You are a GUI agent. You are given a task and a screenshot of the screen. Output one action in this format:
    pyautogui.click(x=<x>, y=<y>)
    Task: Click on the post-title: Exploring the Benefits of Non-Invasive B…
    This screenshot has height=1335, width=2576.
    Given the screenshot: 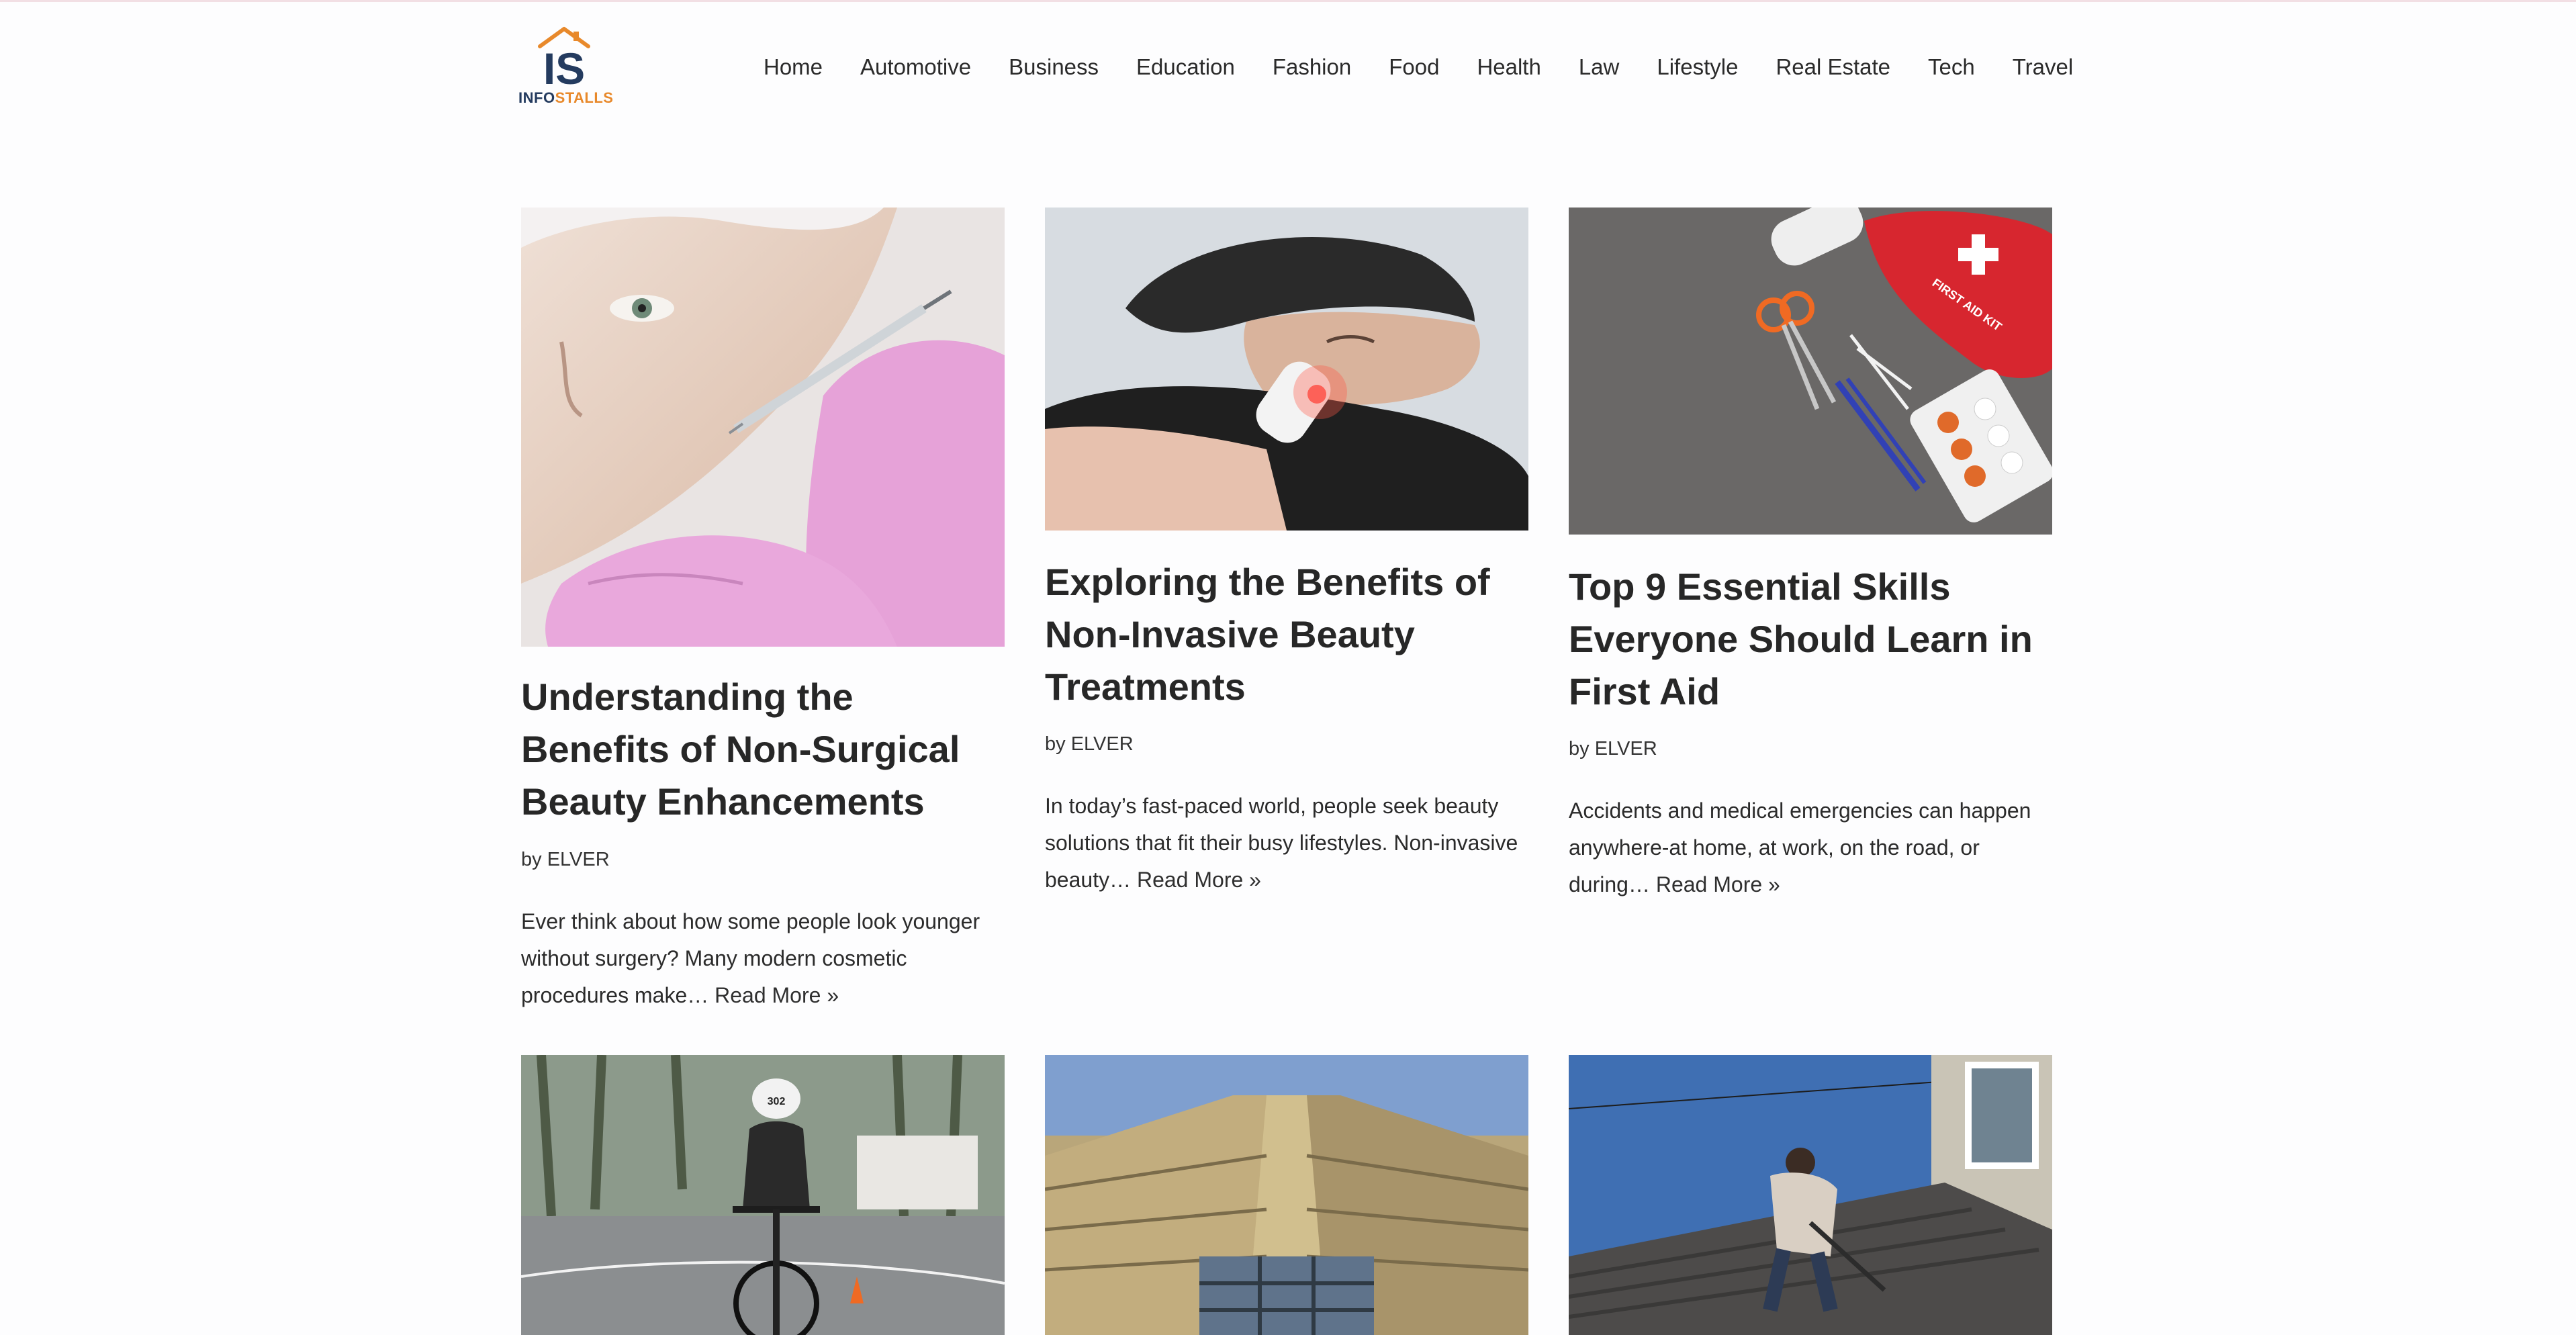 What is the action you would take?
    pyautogui.click(x=1286, y=634)
    